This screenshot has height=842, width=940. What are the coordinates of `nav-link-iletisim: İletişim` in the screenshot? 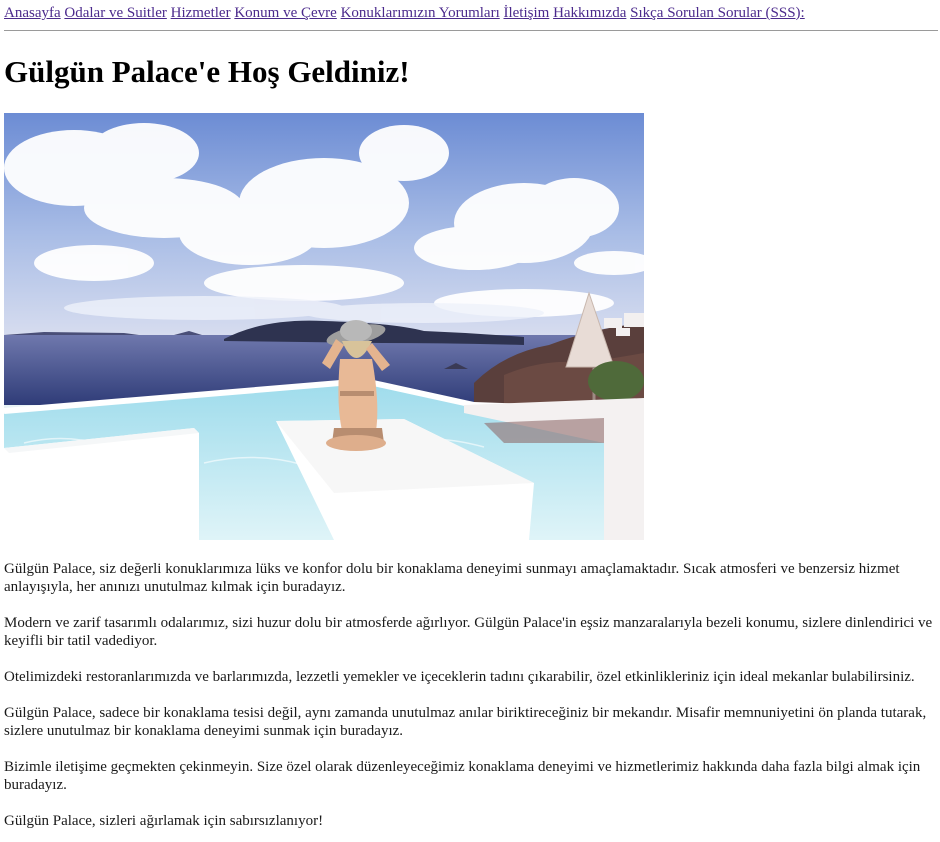 It's located at (526, 13).